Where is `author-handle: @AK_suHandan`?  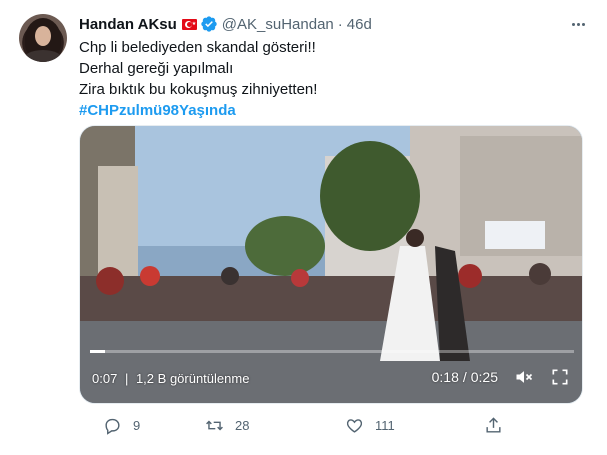 author-handle: @AK_suHandan is located at coordinates (278, 24).